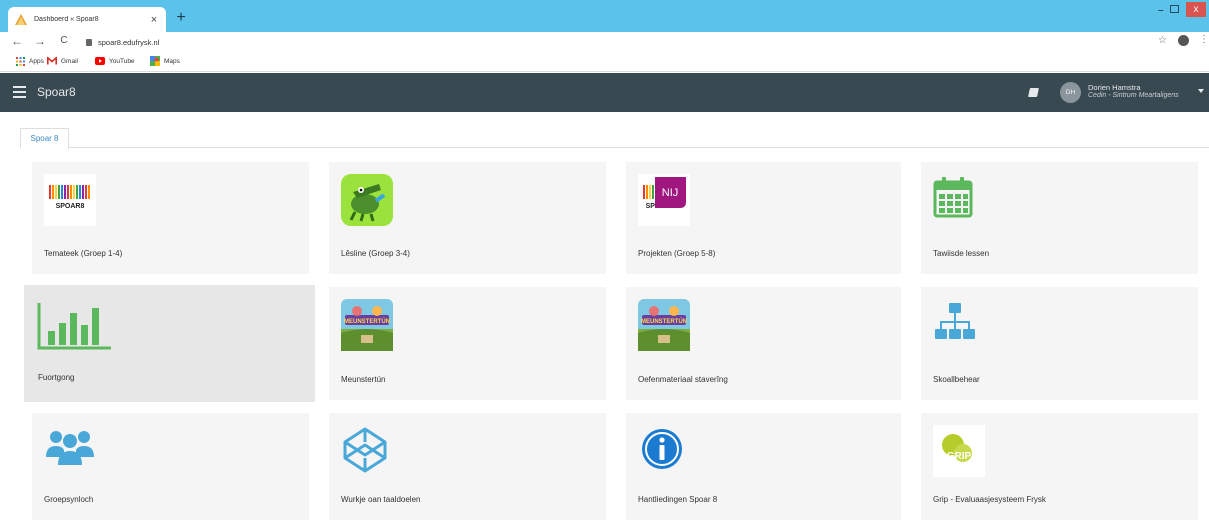  I want to click on browser-tab: Dashboerd « Spoar8 ×, so click(87, 19).